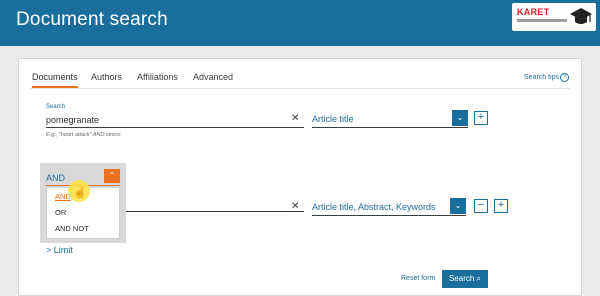 This screenshot has height=296, width=600. I want to click on logo-text: KARET, so click(533, 12).